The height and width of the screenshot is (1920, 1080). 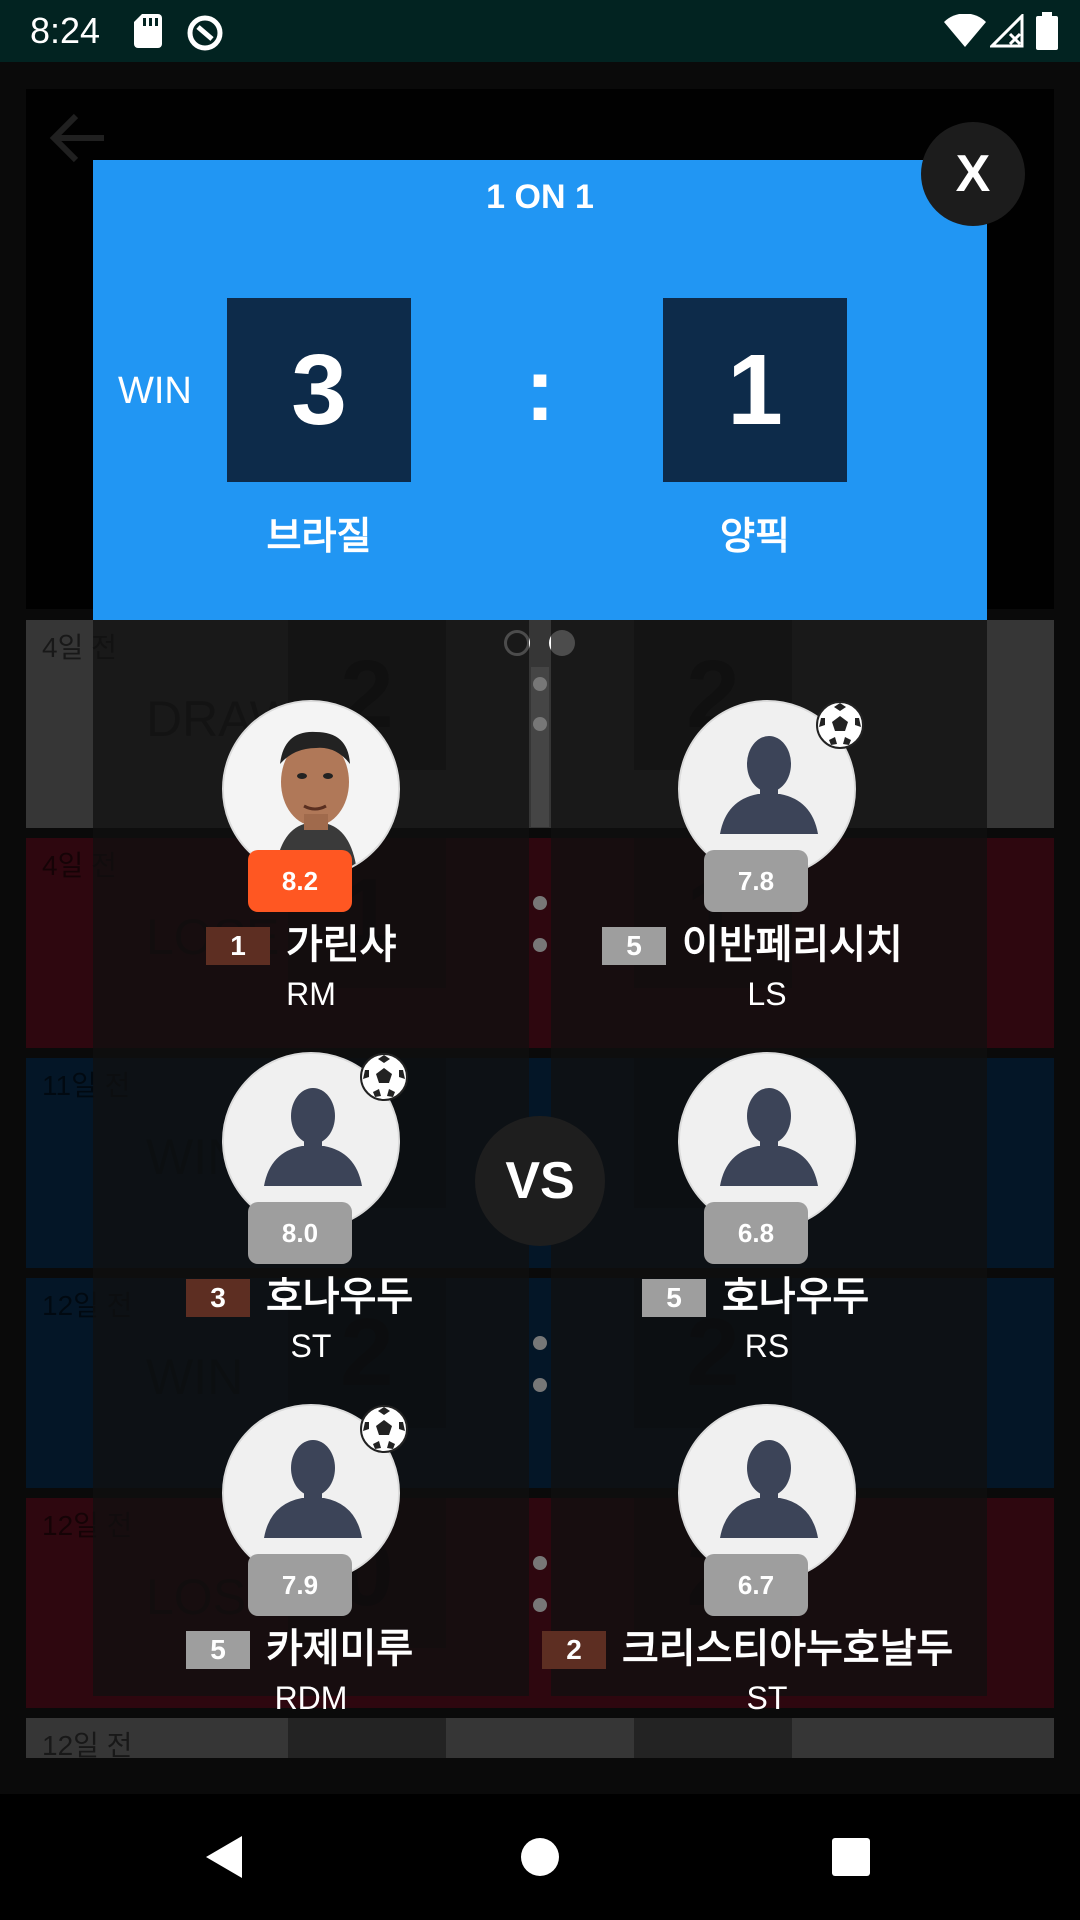 What do you see at coordinates (540, 1181) in the screenshot?
I see `vs-badge: VS` at bounding box center [540, 1181].